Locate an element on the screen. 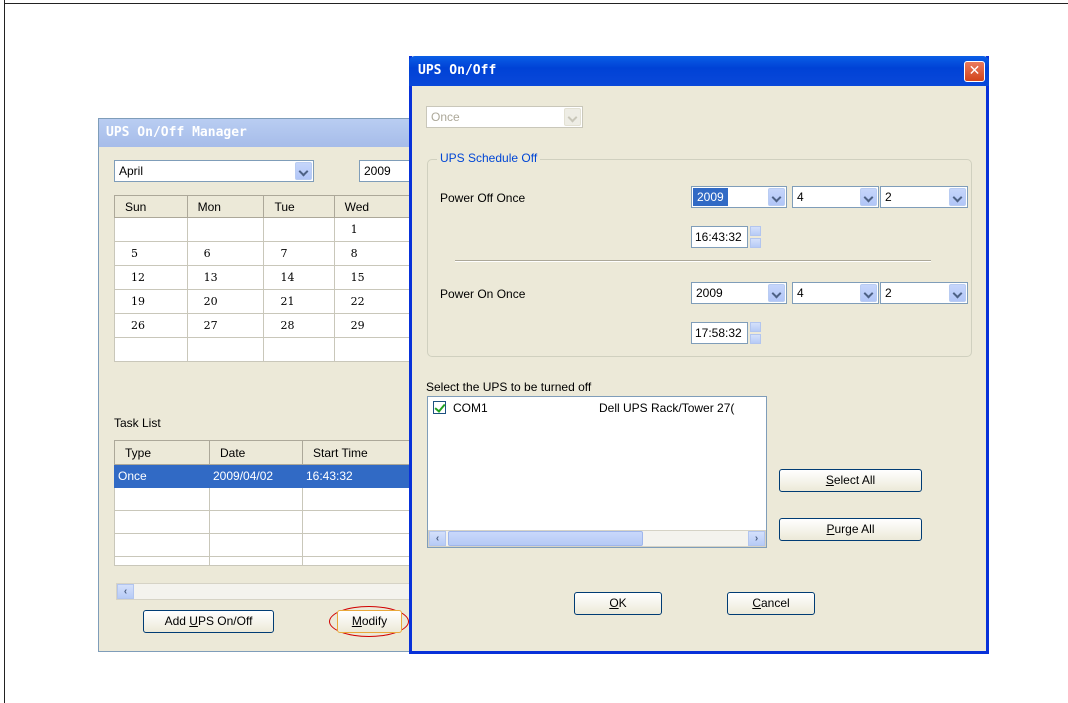 The width and height of the screenshot is (1068, 703). purge-all-button: Purge All is located at coordinates (850, 529).